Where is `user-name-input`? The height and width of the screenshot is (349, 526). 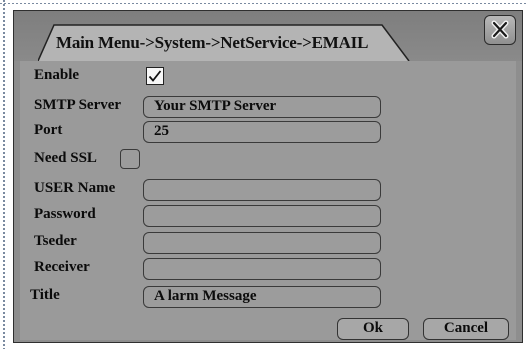 user-name-input is located at coordinates (262, 190).